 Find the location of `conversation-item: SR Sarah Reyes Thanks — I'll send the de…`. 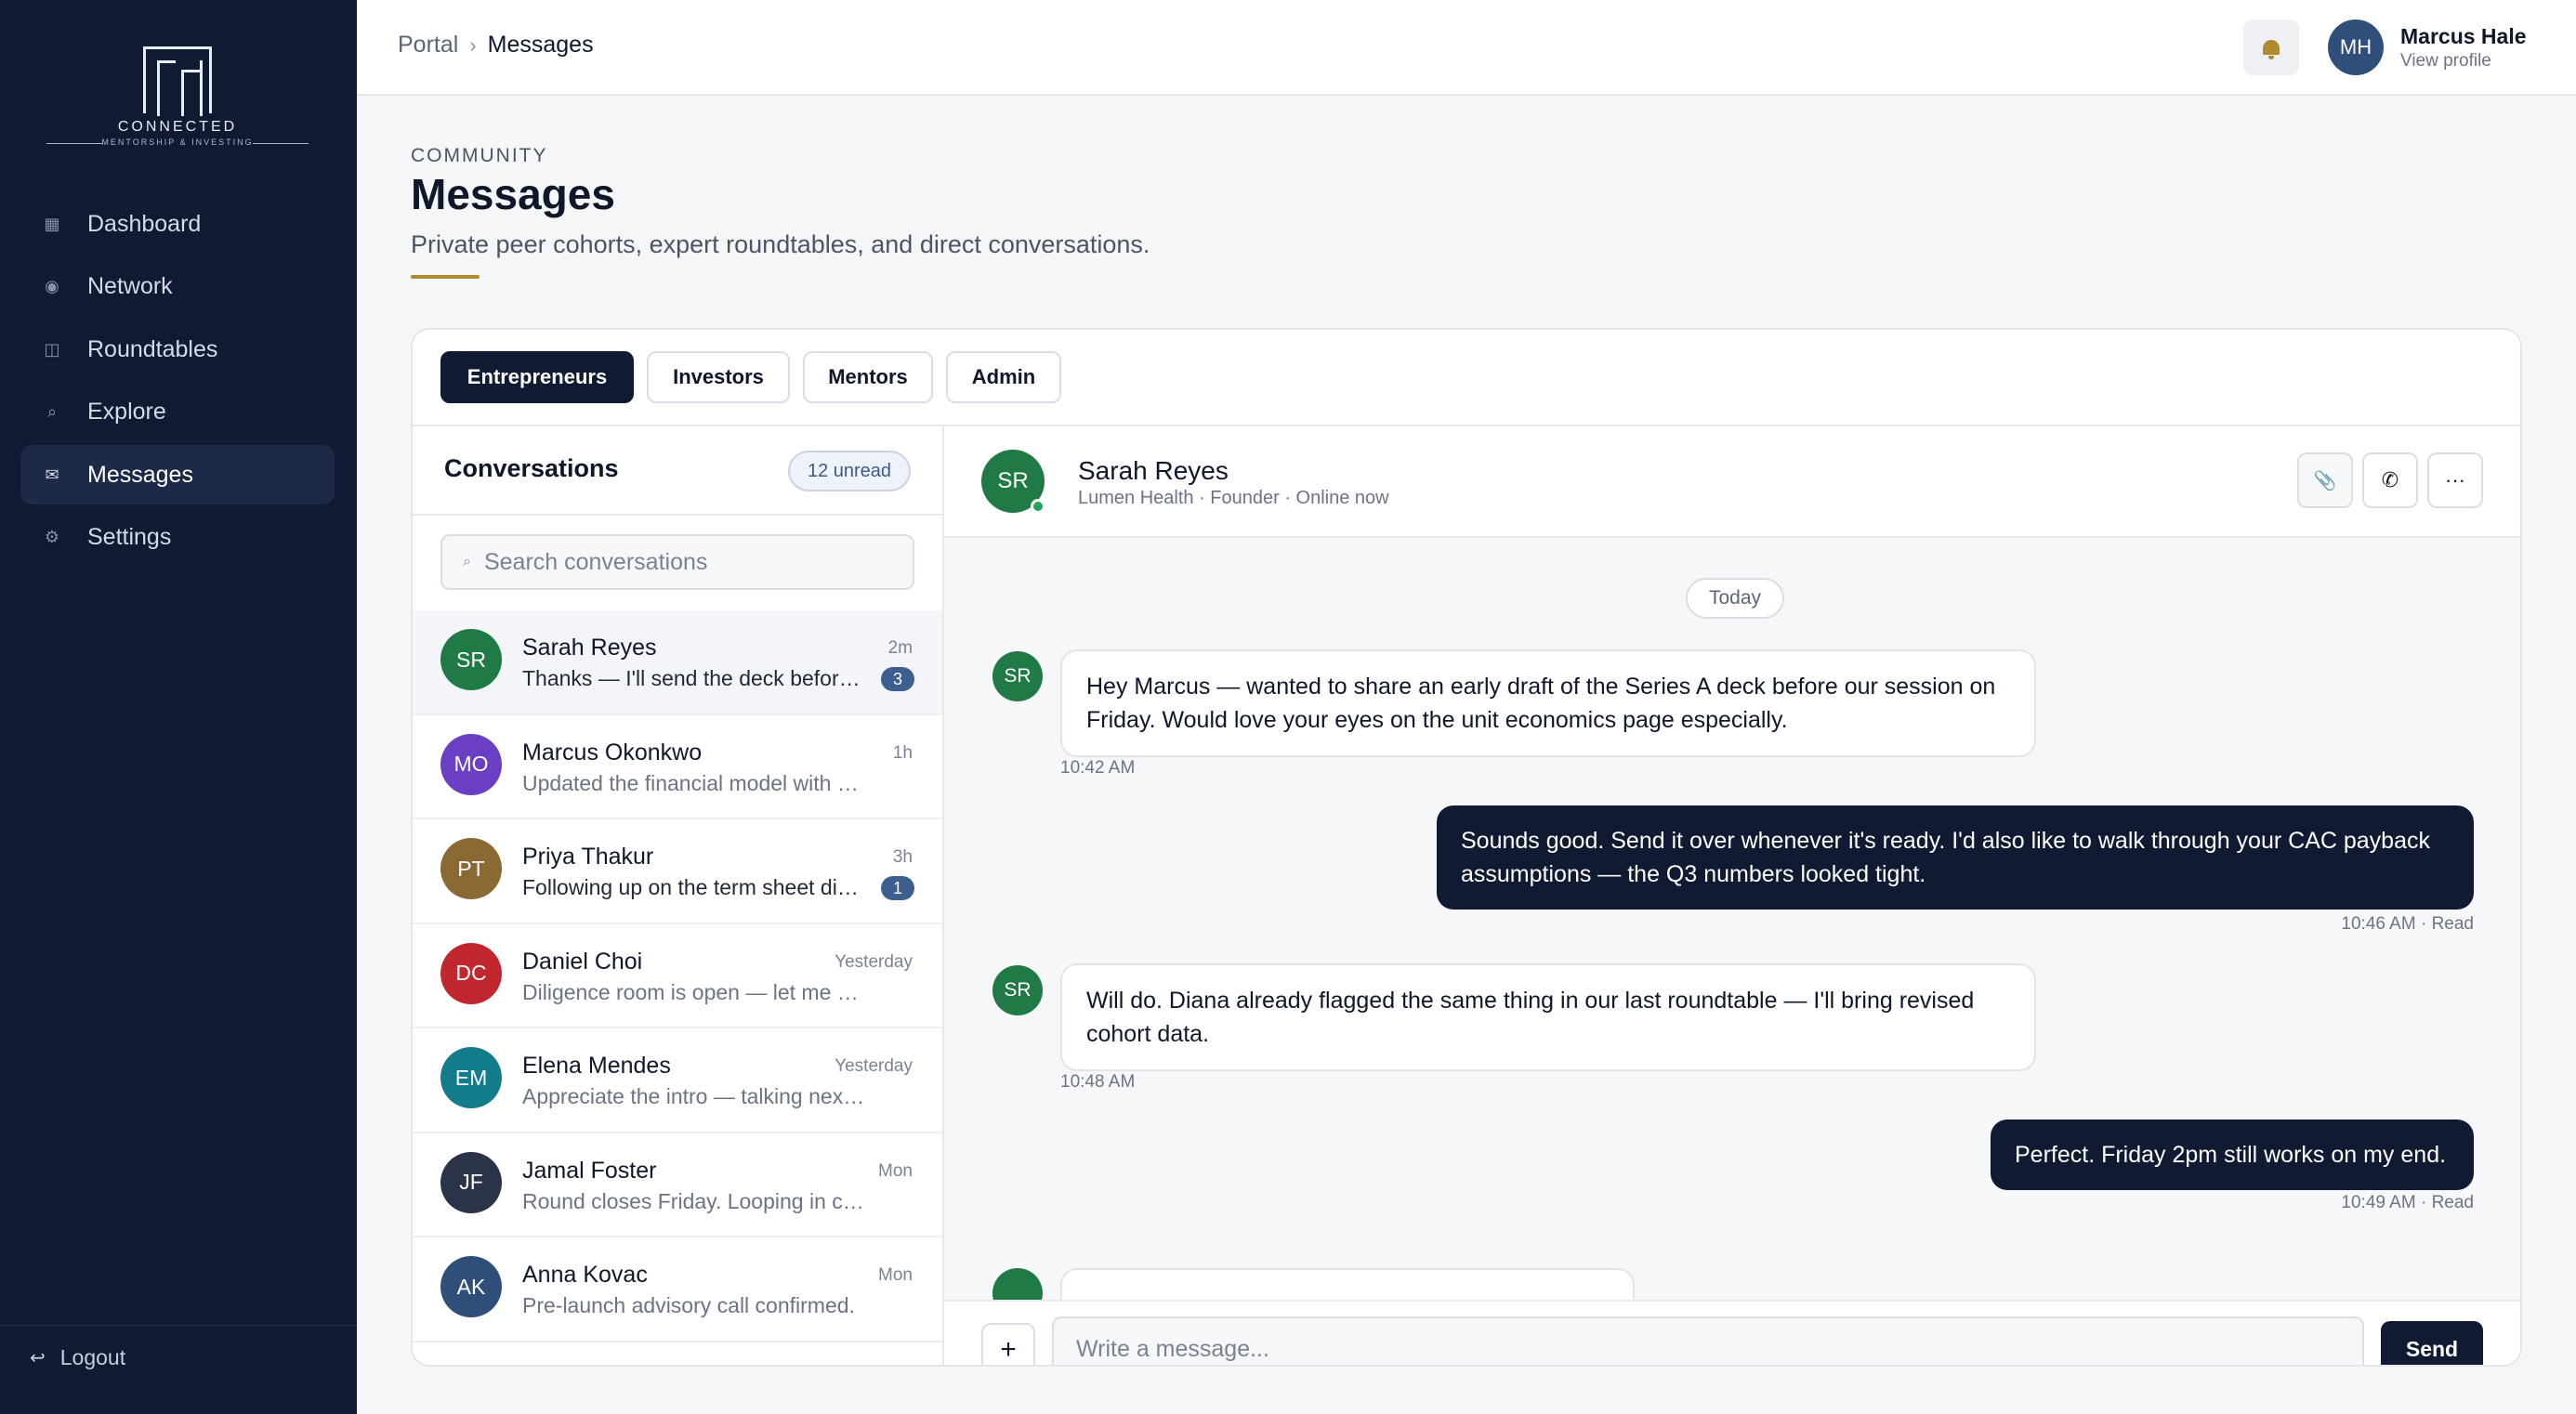

conversation-item: SR Sarah Reyes Thanks — I'll send the de… is located at coordinates (677, 662).